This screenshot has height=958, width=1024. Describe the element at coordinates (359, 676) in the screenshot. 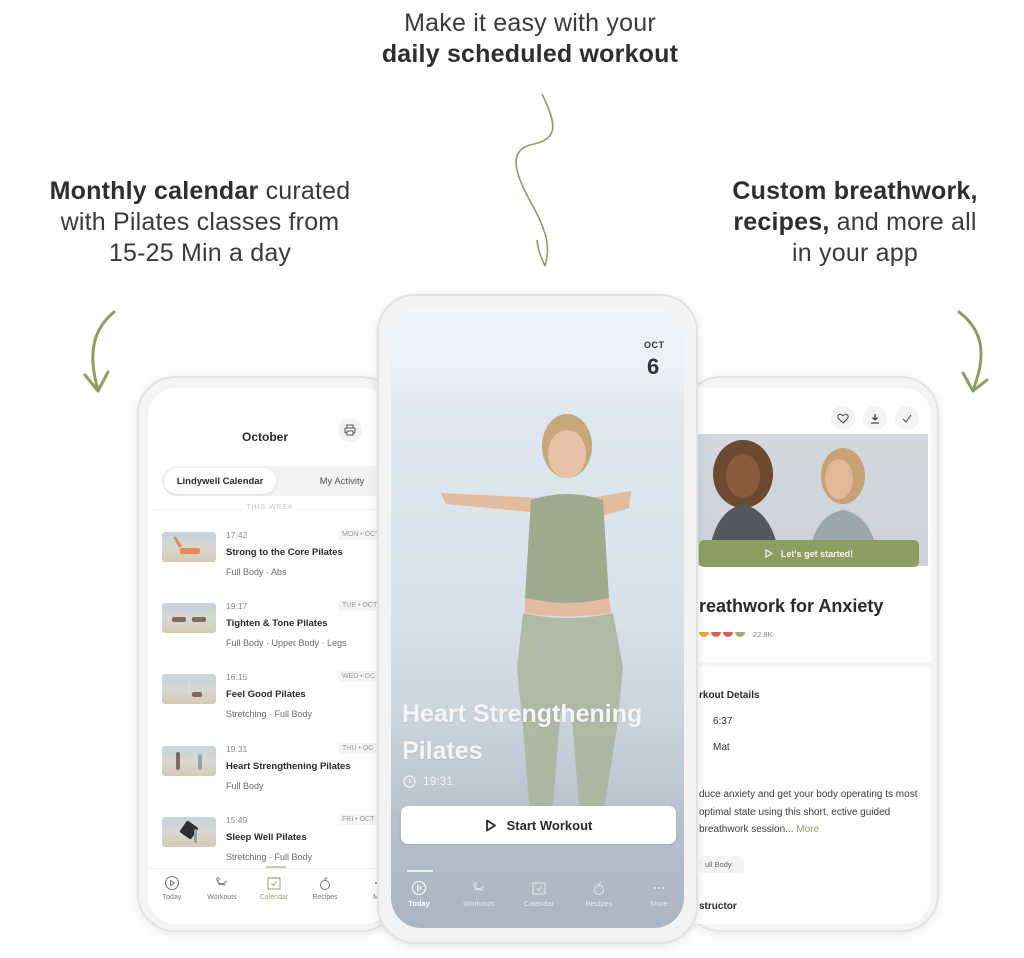

I see `workout-day-badge: WED • OC` at that location.